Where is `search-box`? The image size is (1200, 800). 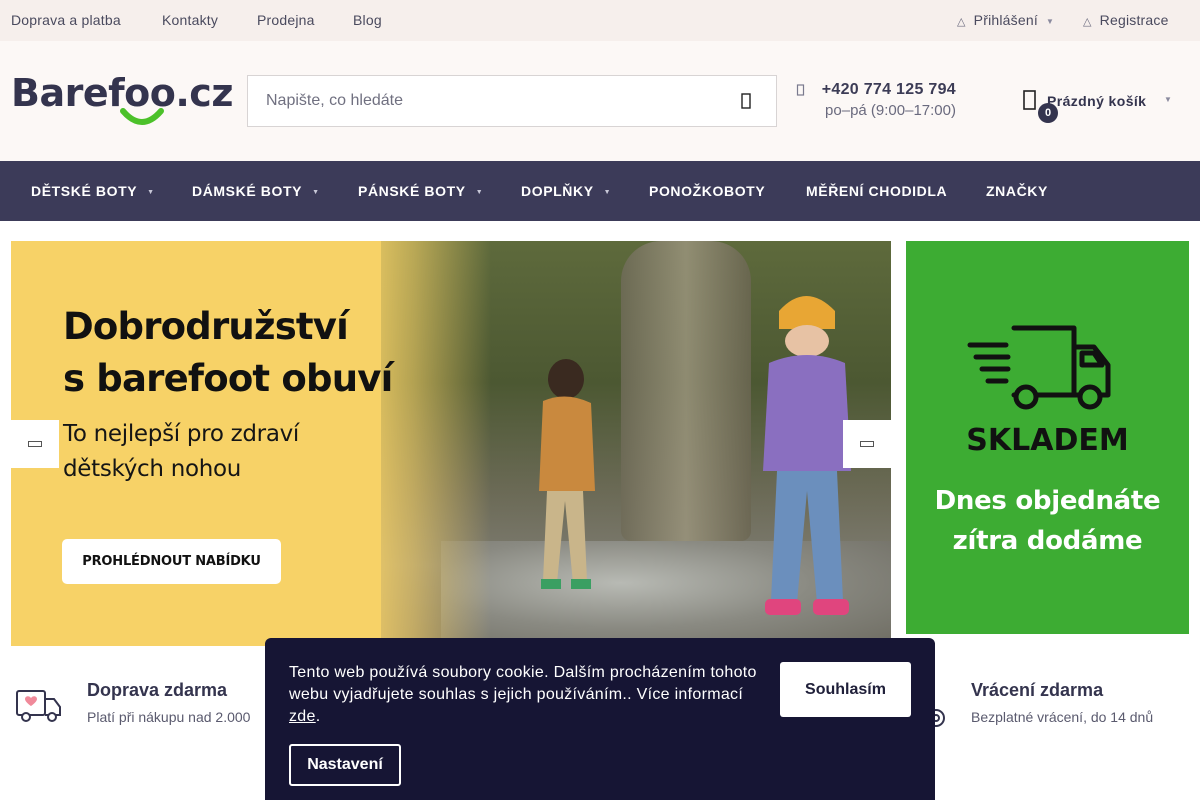 search-box is located at coordinates (512, 101).